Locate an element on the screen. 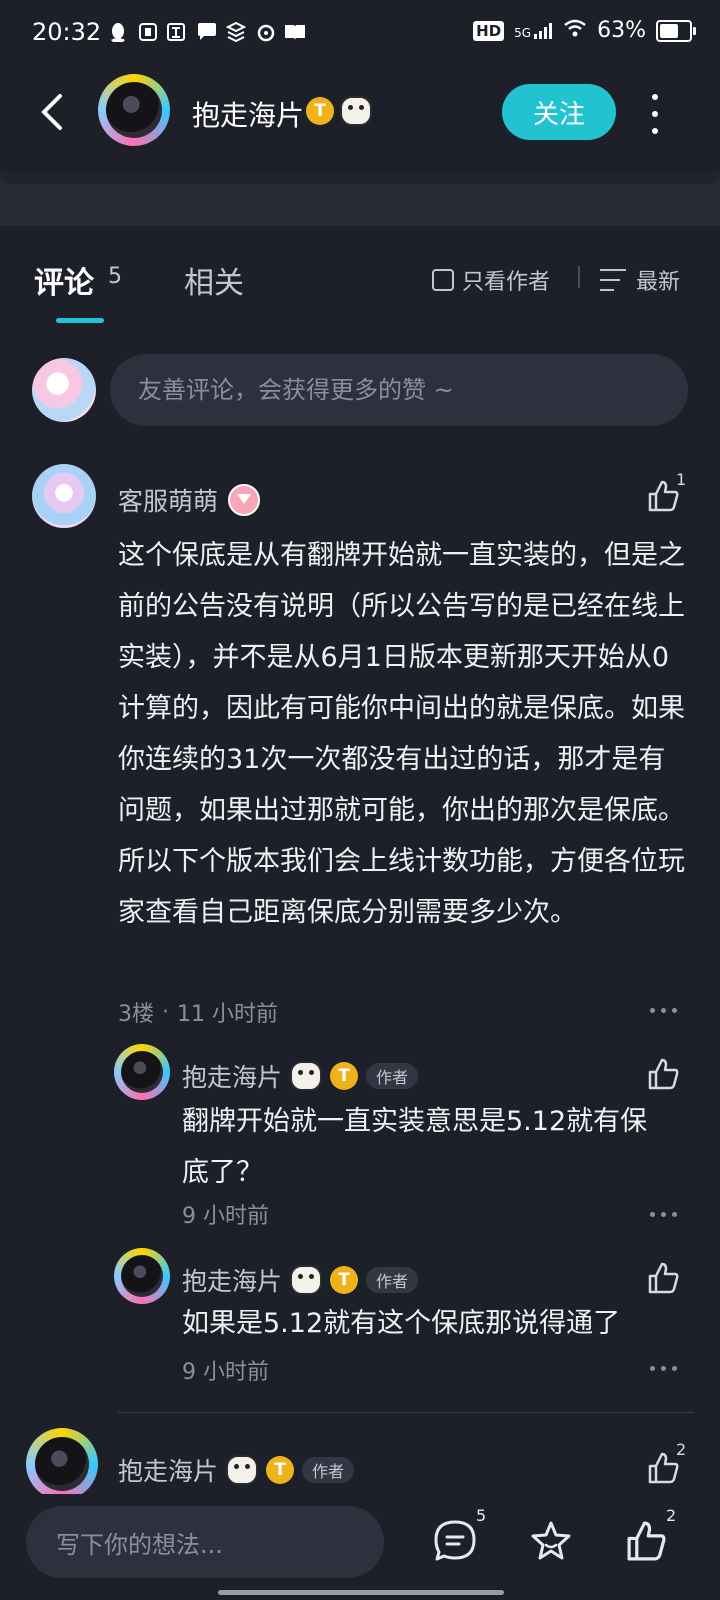 This screenshot has width=720, height=1600. floor-number: 3楼 is located at coordinates (136, 1014).